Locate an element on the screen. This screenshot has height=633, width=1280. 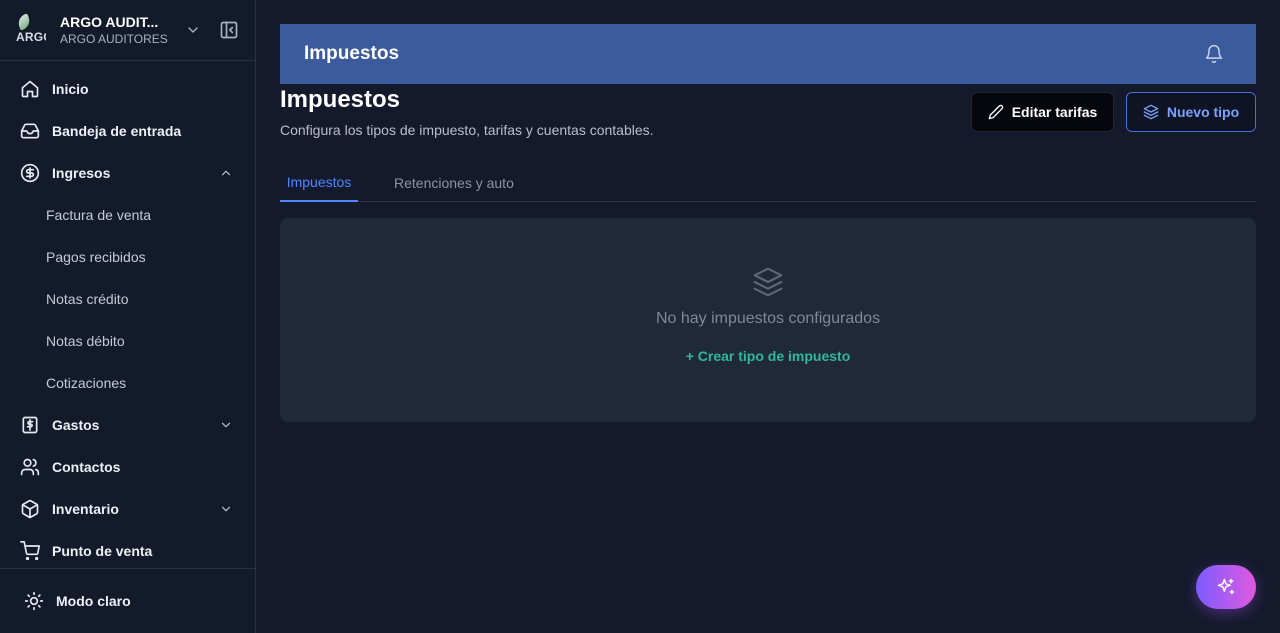
org-logo: ARGO is located at coordinates (30, 29).